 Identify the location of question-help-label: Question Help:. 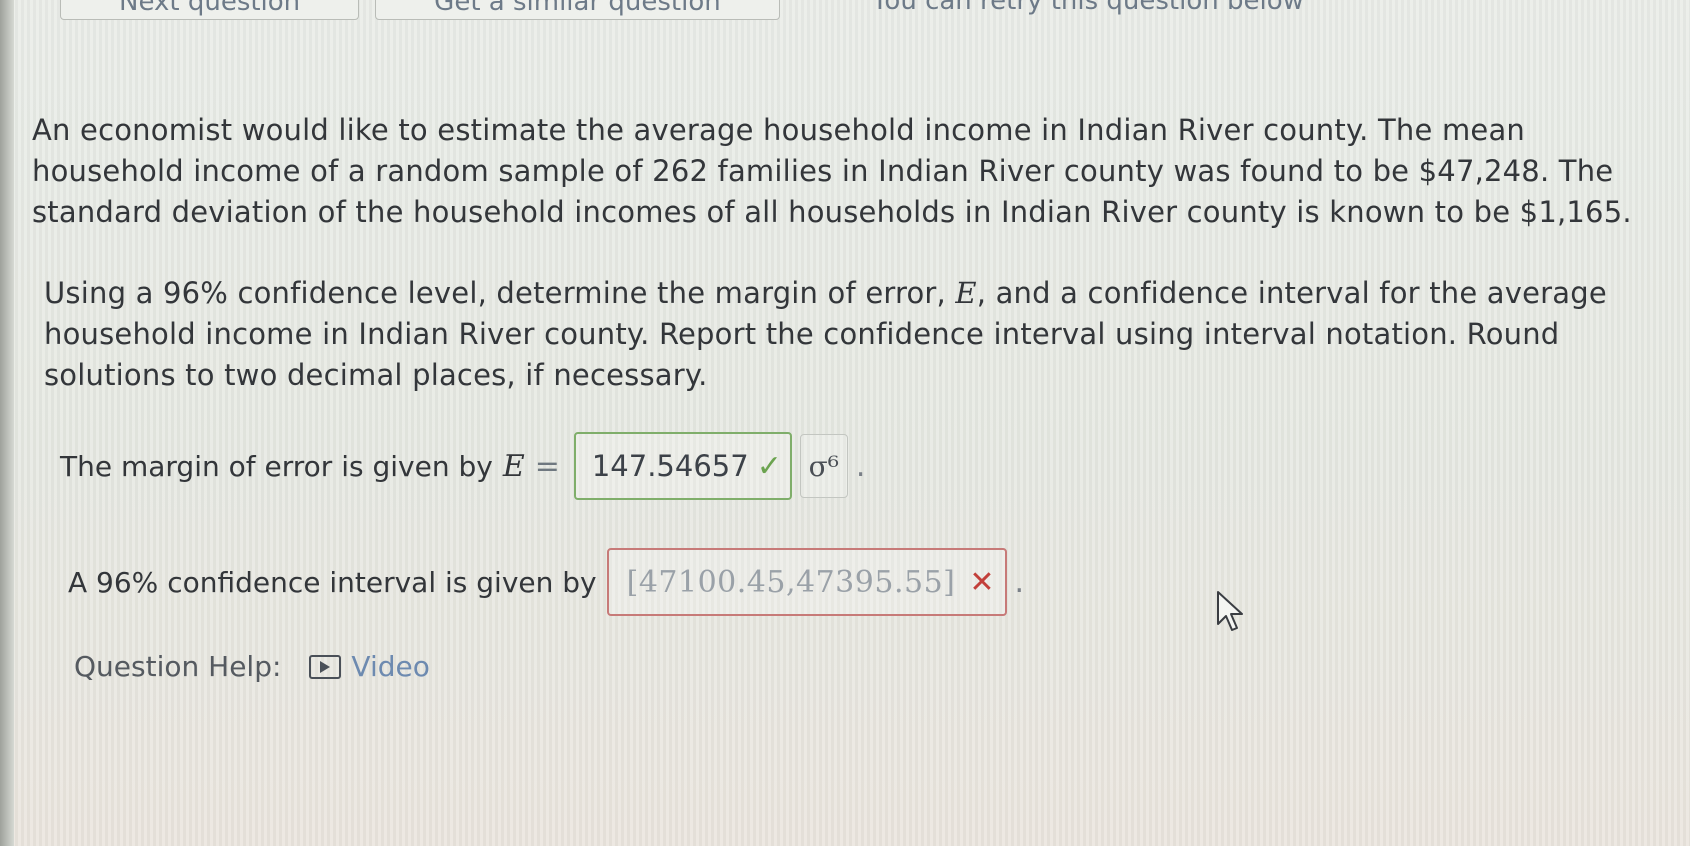
(178, 666).